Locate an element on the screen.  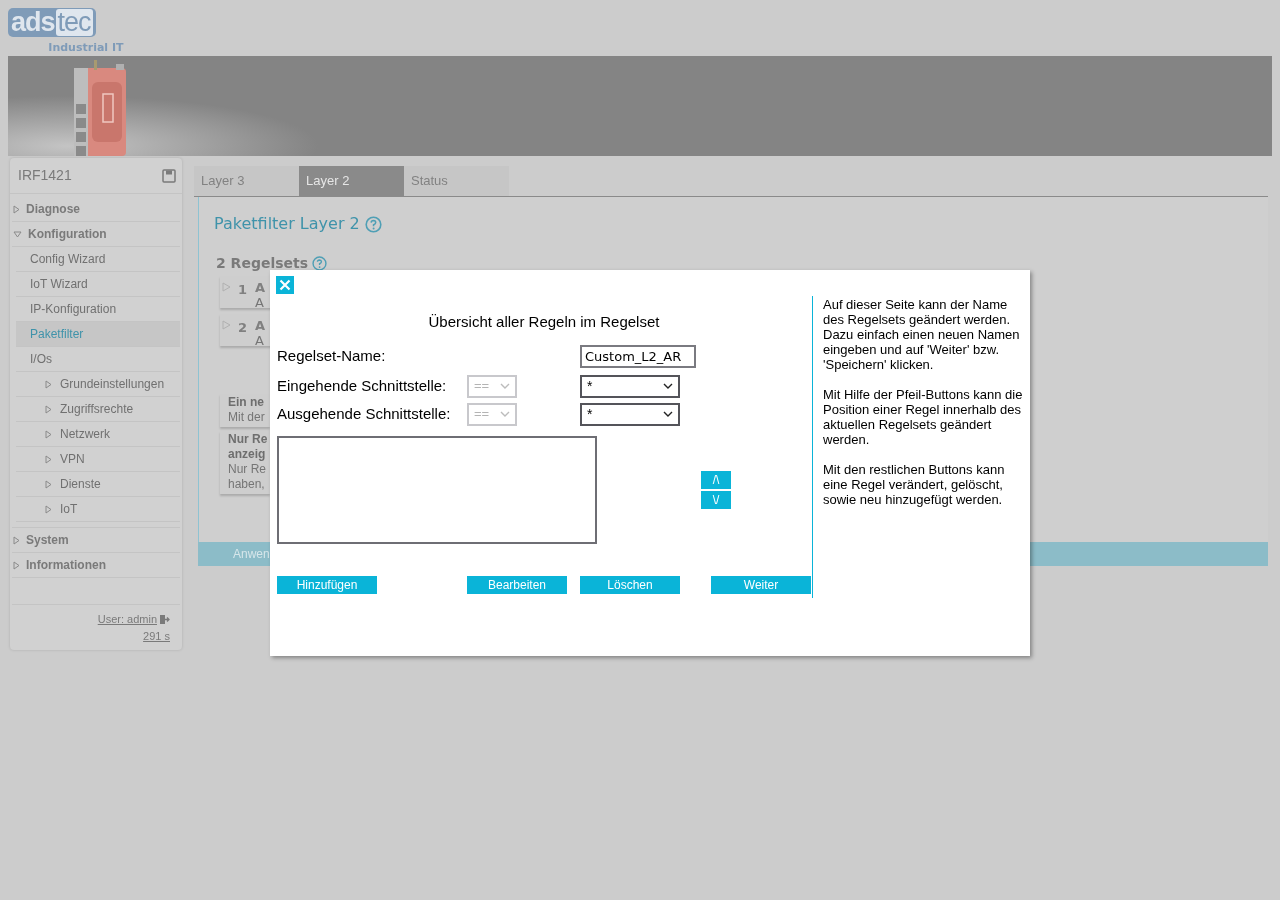
help-text: Mit Hilfe der Pfeil-Buttons kann die Position einer Regel innerhalb des aktuellen Regelsets geändert werden. is located at coordinates (923, 417).